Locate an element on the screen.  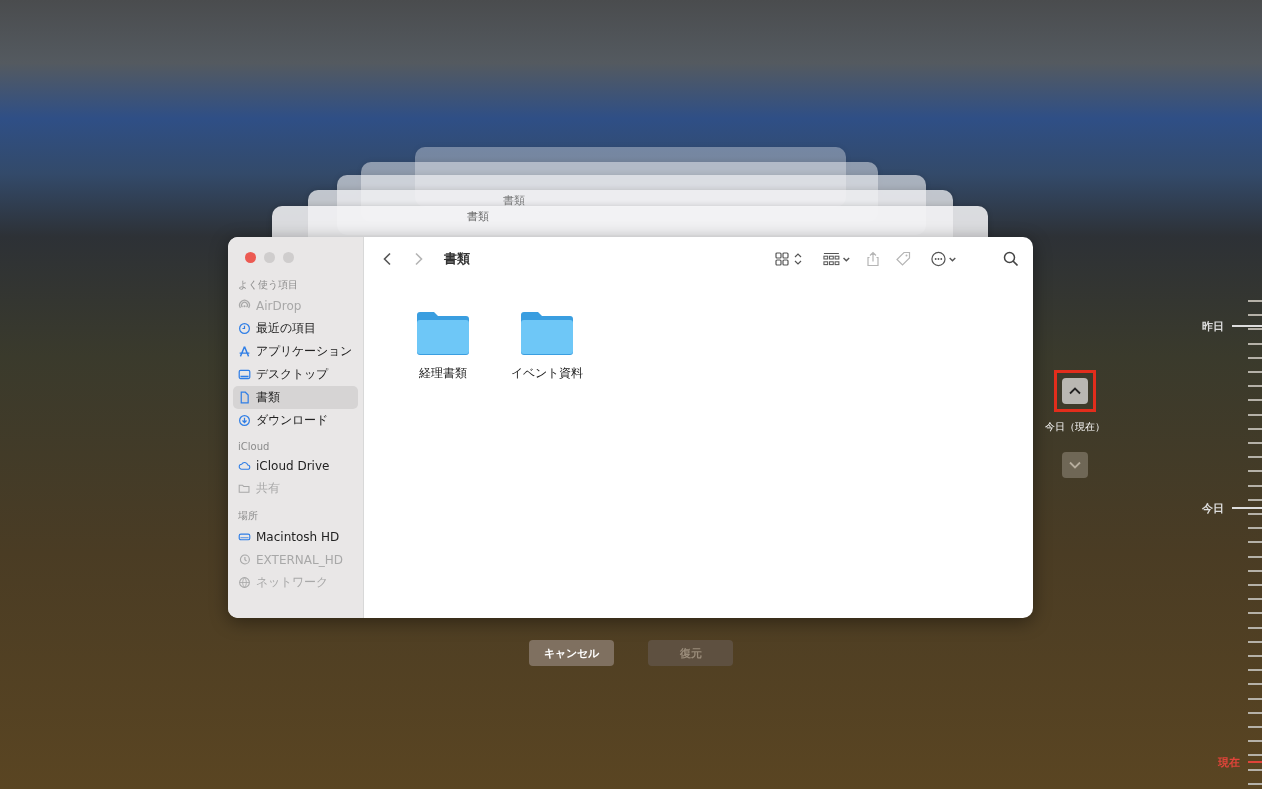
group-icon is located at coordinates (837, 259).